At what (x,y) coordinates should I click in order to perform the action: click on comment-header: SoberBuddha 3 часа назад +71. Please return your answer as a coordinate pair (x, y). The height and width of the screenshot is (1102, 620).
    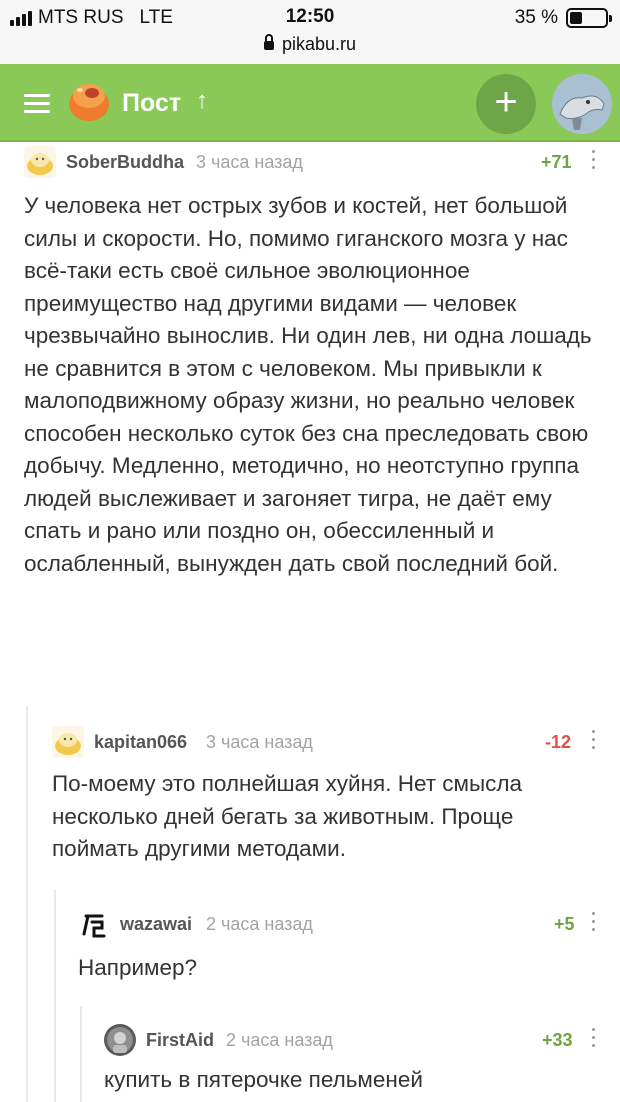
    Looking at the image, I should click on (314, 162).